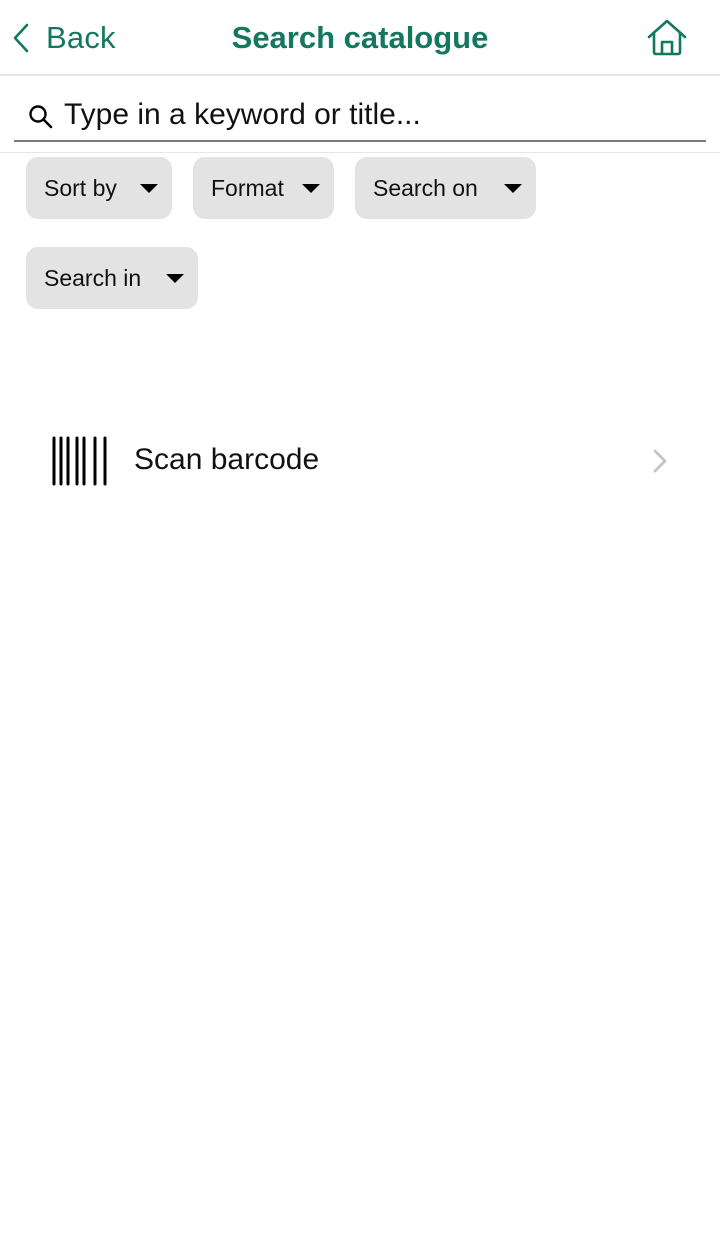 This screenshot has height=1245, width=720. Describe the element at coordinates (80, 187) in the screenshot. I see `sort-by-label: Sort by` at that location.